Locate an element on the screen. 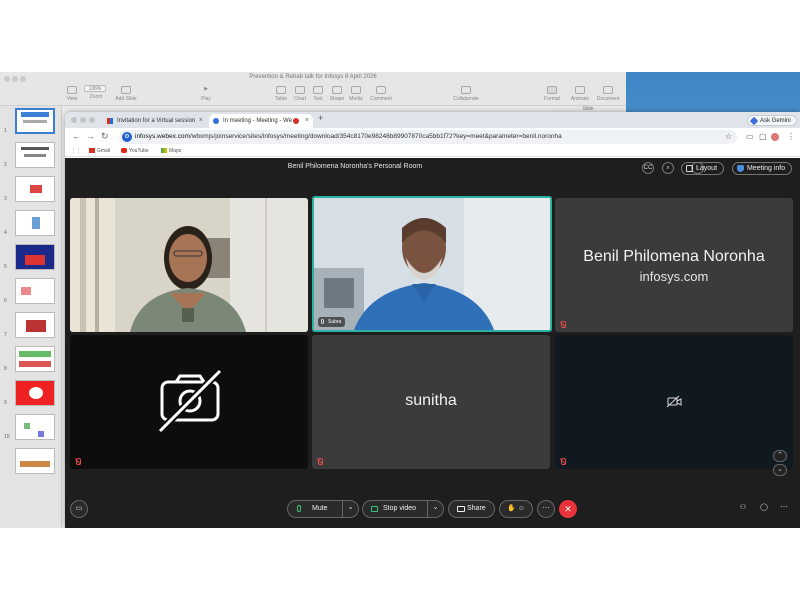  layout-icon is located at coordinates (689, 168).